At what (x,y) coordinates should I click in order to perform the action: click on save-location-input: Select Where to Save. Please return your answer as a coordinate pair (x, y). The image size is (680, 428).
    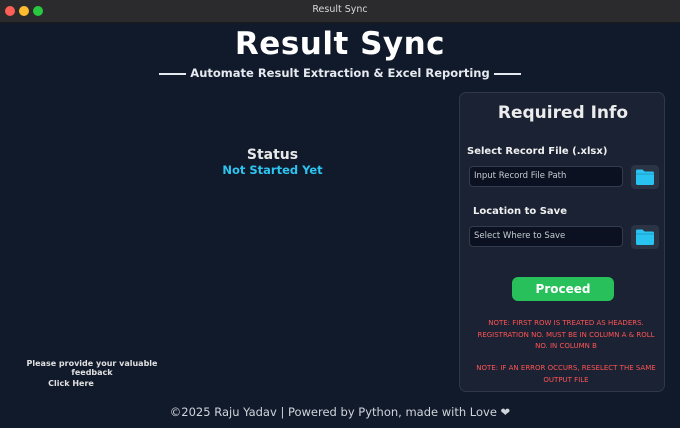
    Looking at the image, I should click on (546, 236).